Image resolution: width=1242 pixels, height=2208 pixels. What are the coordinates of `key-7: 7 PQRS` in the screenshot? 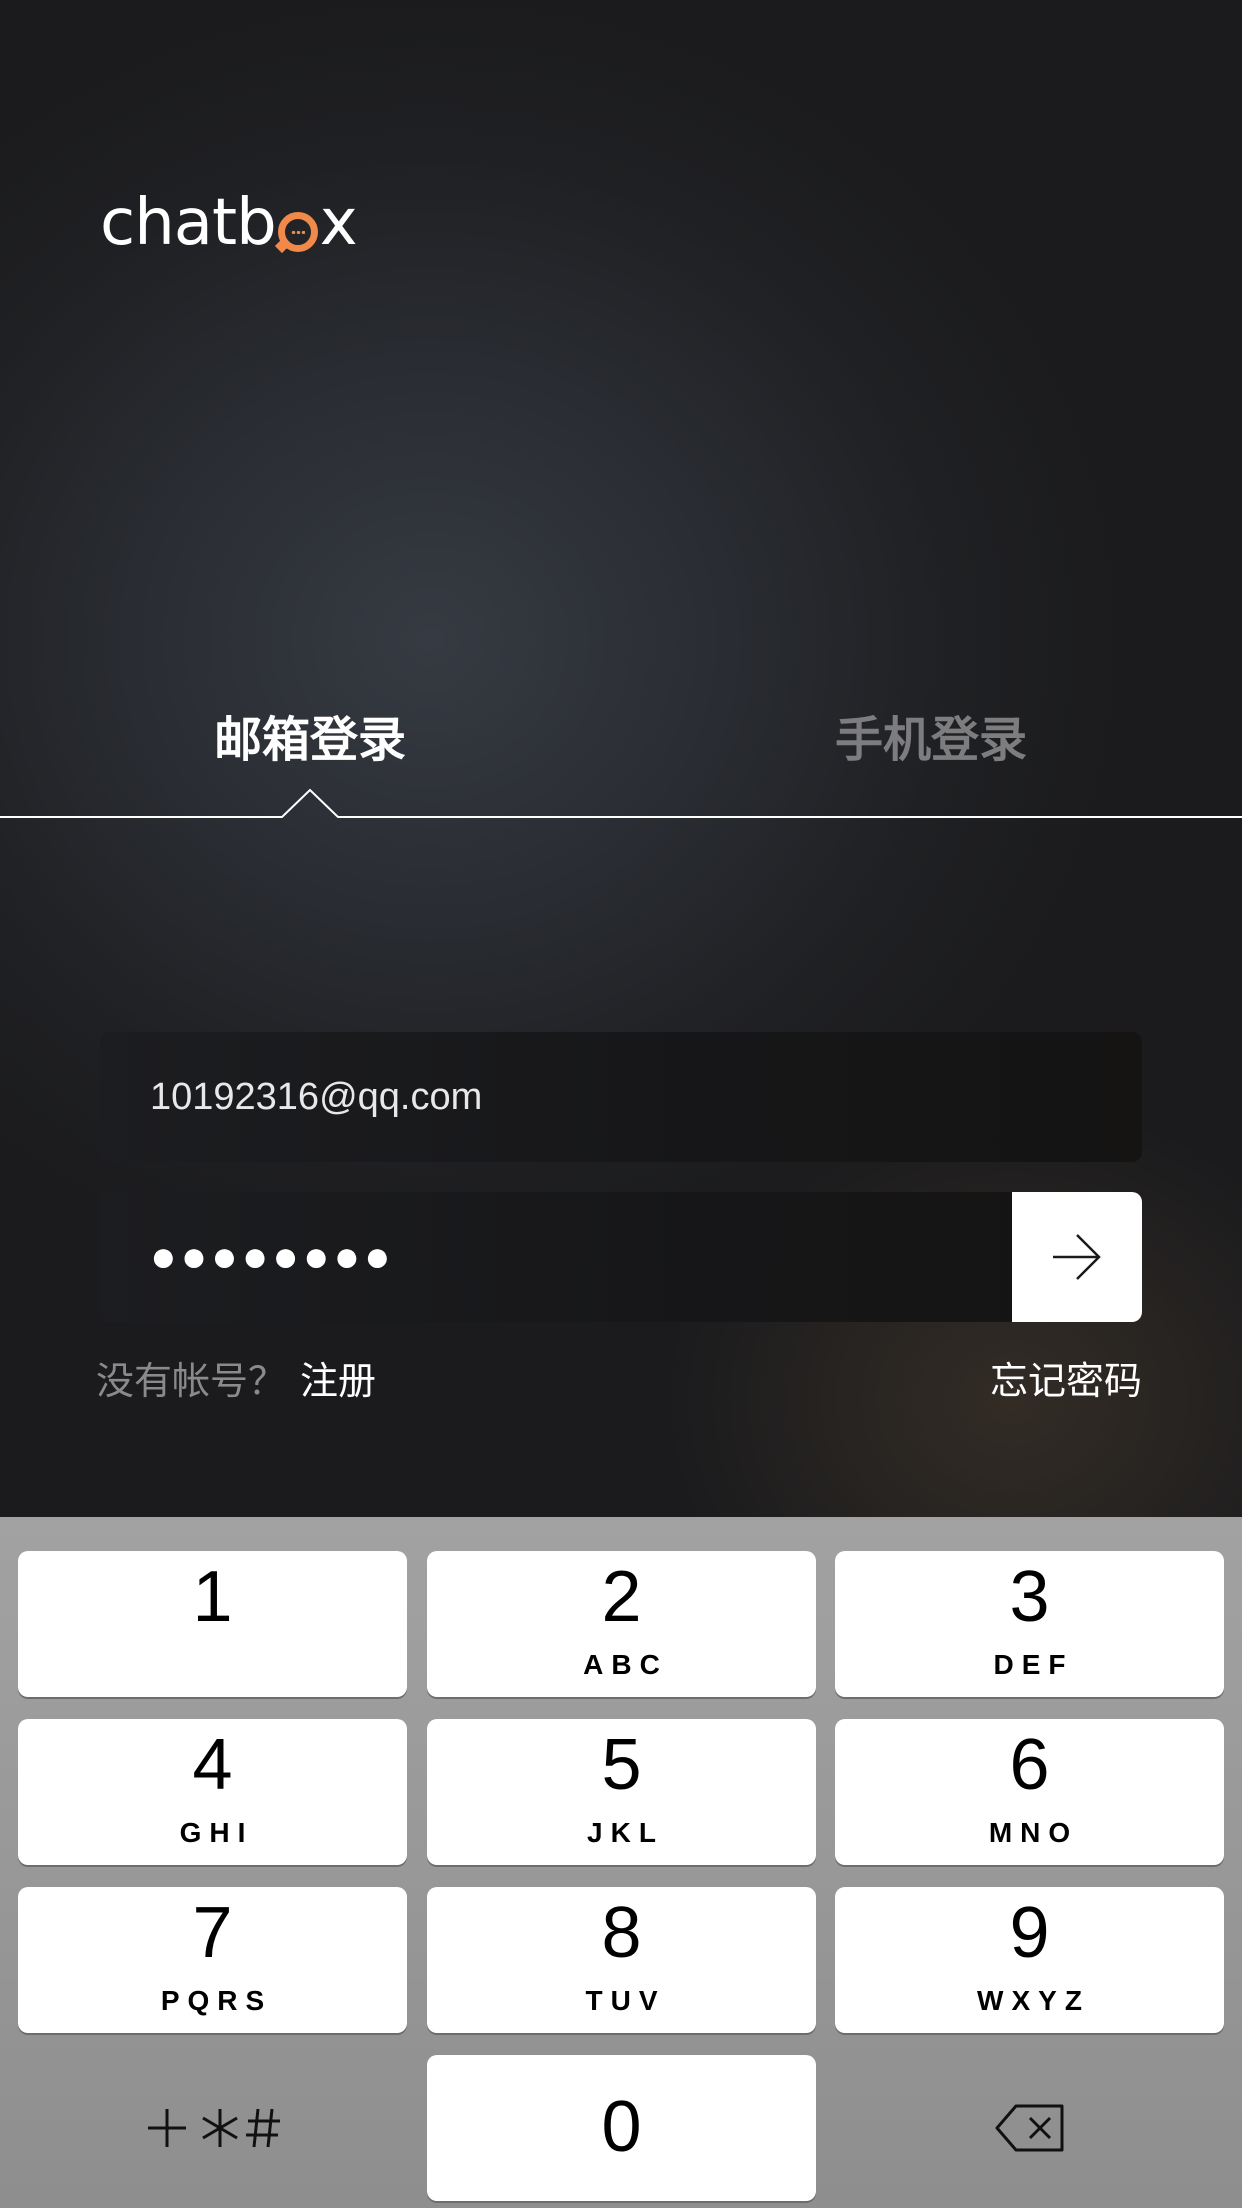 It's located at (212, 1960).